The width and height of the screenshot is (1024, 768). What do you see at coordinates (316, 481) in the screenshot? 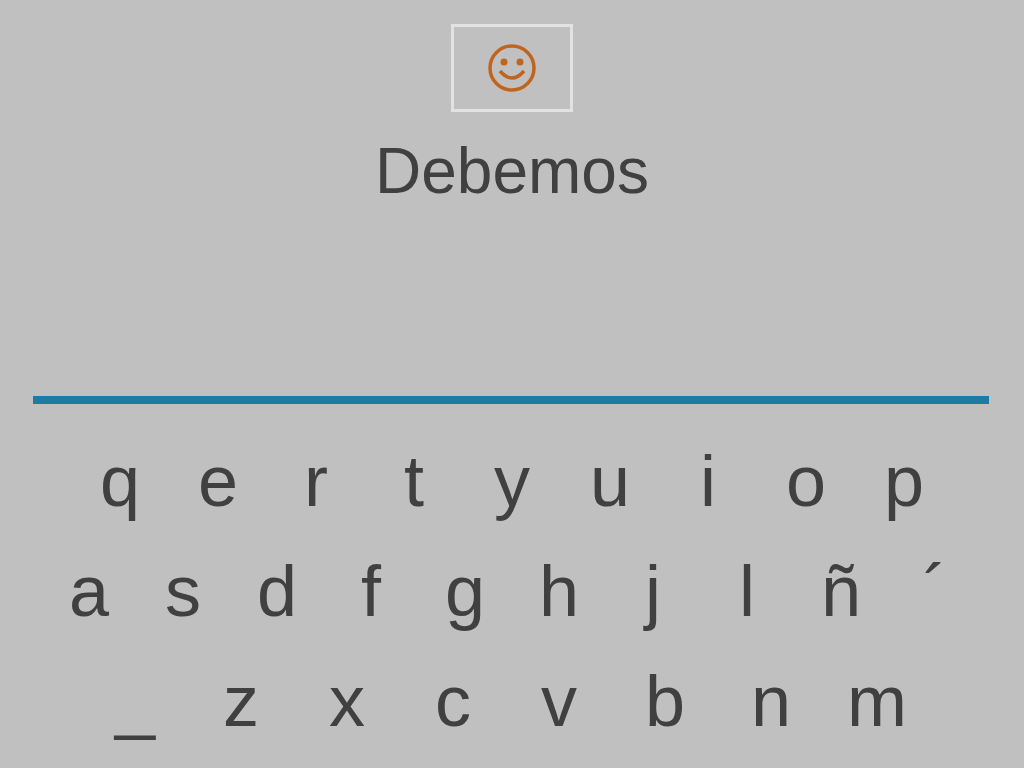
I see `letter-key: r` at bounding box center [316, 481].